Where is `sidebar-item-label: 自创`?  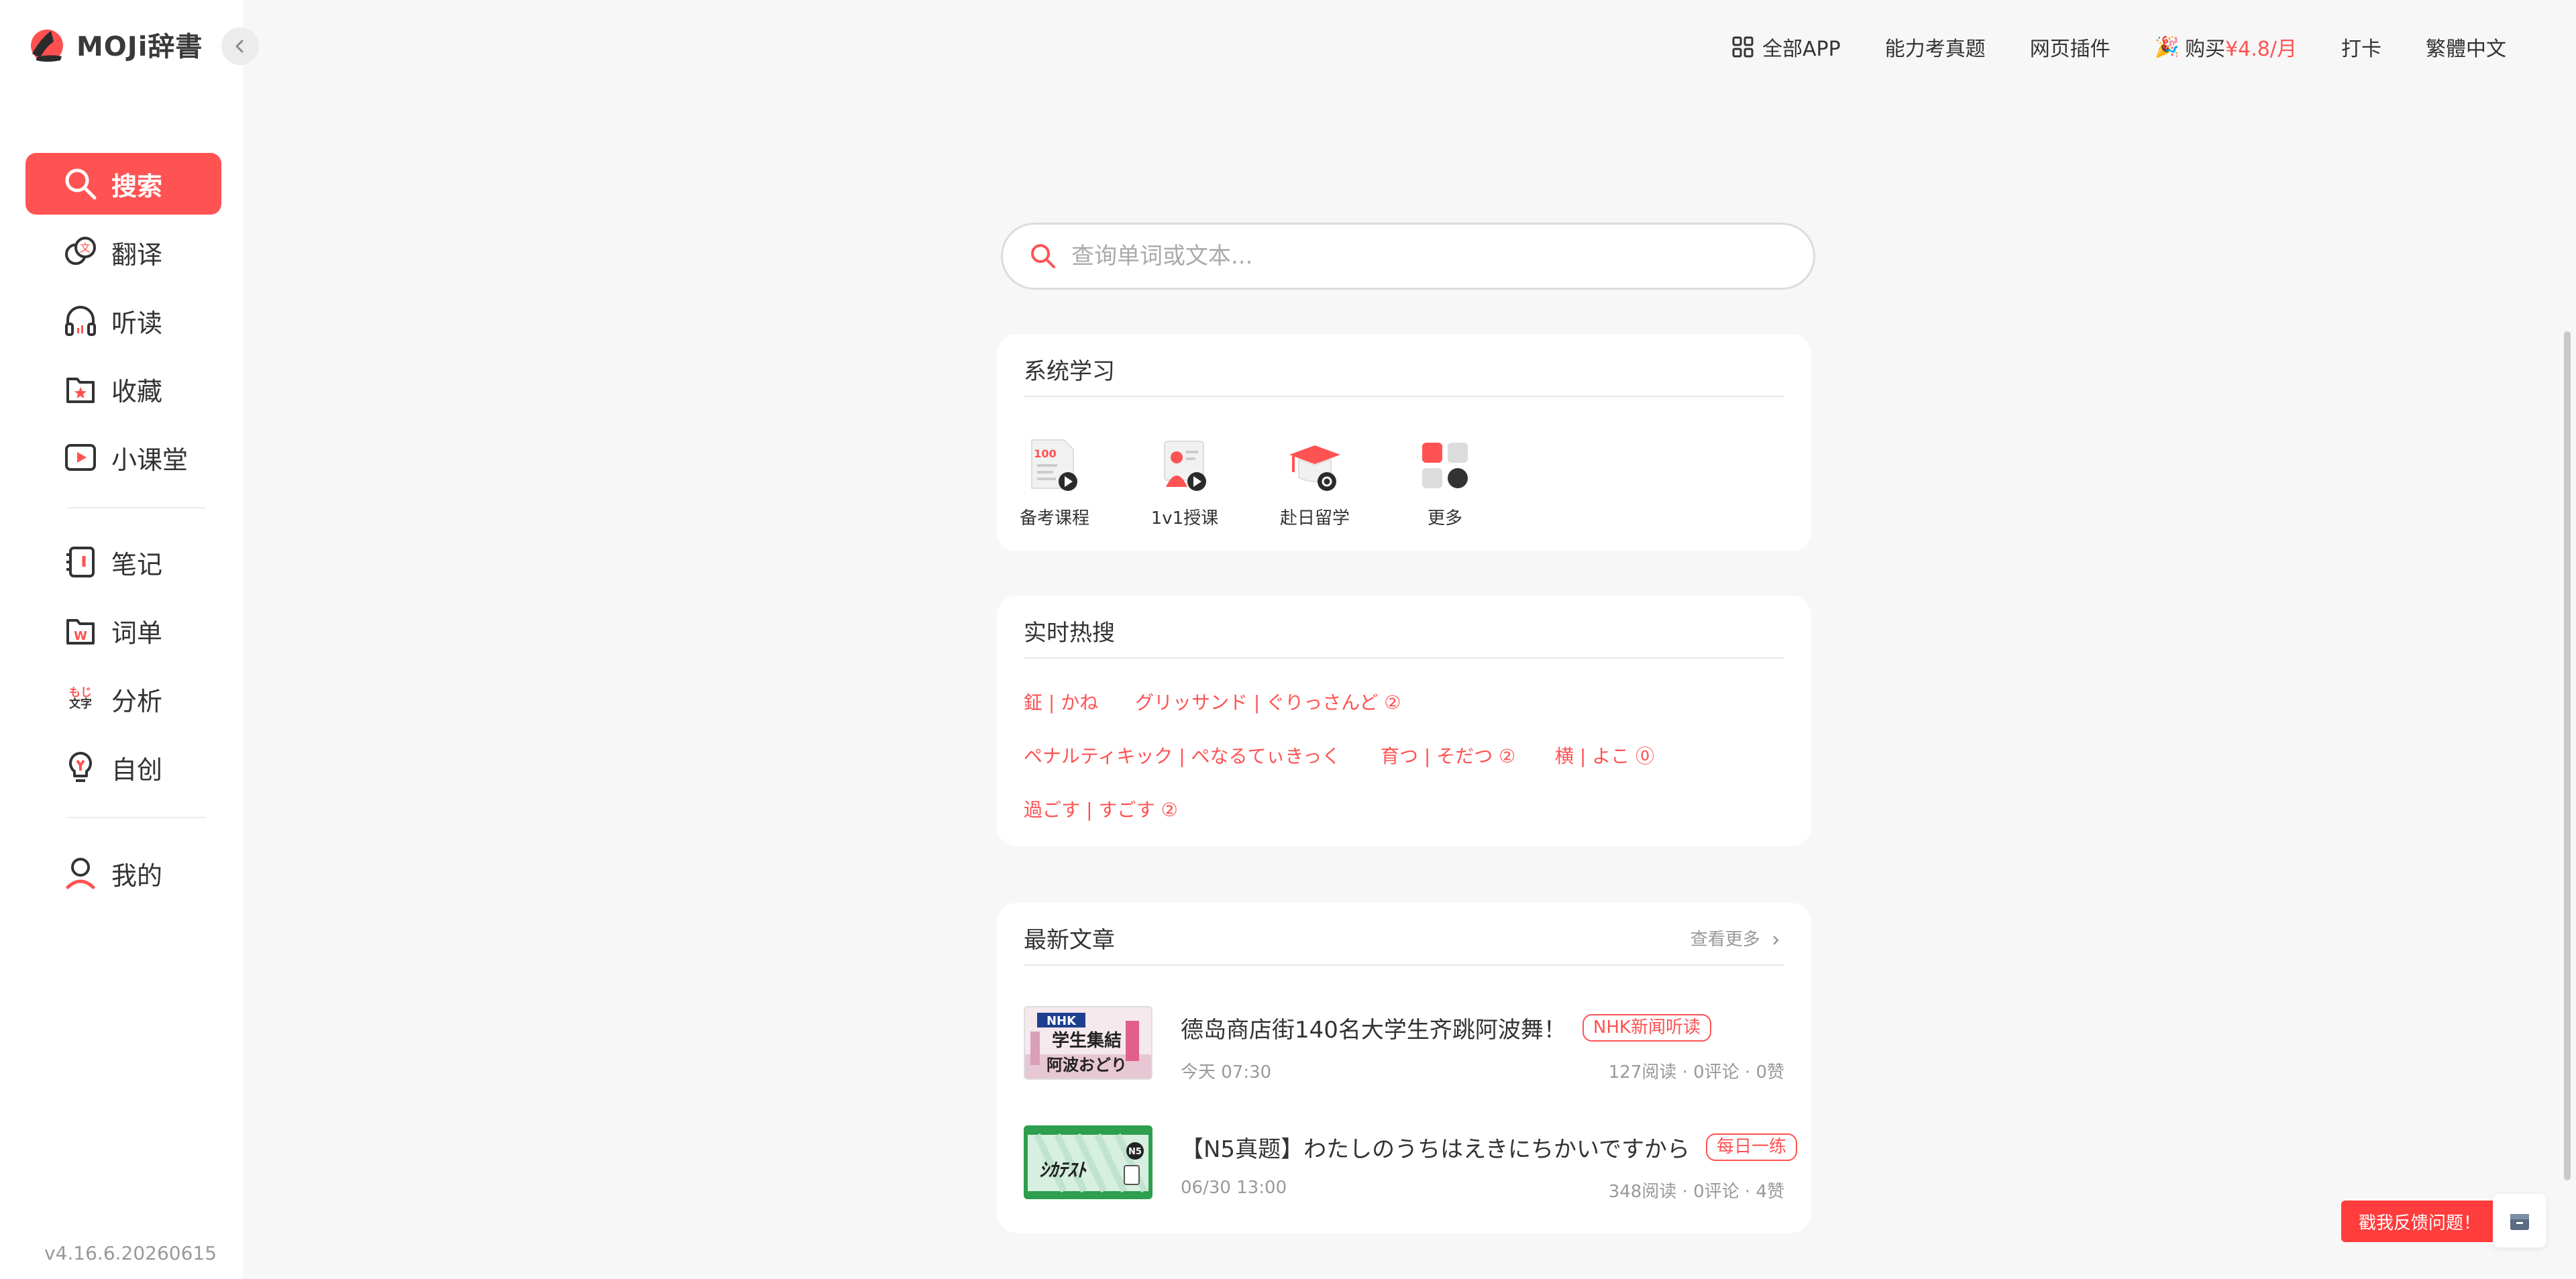
sidebar-item-label: 自创 is located at coordinates (137, 770).